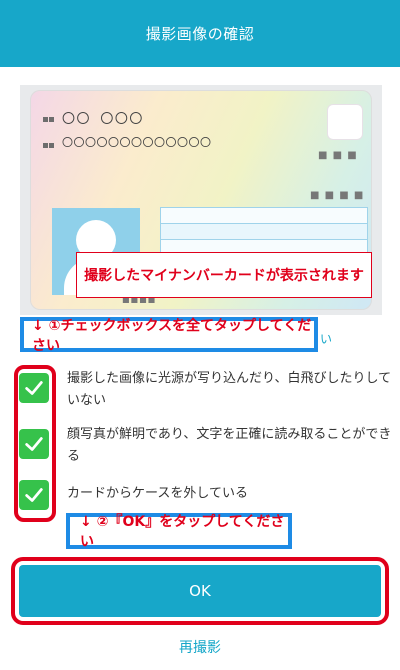 This screenshot has width=400, height=670. Describe the element at coordinates (200, 647) in the screenshot. I see `retake-link: 再撮影` at that location.